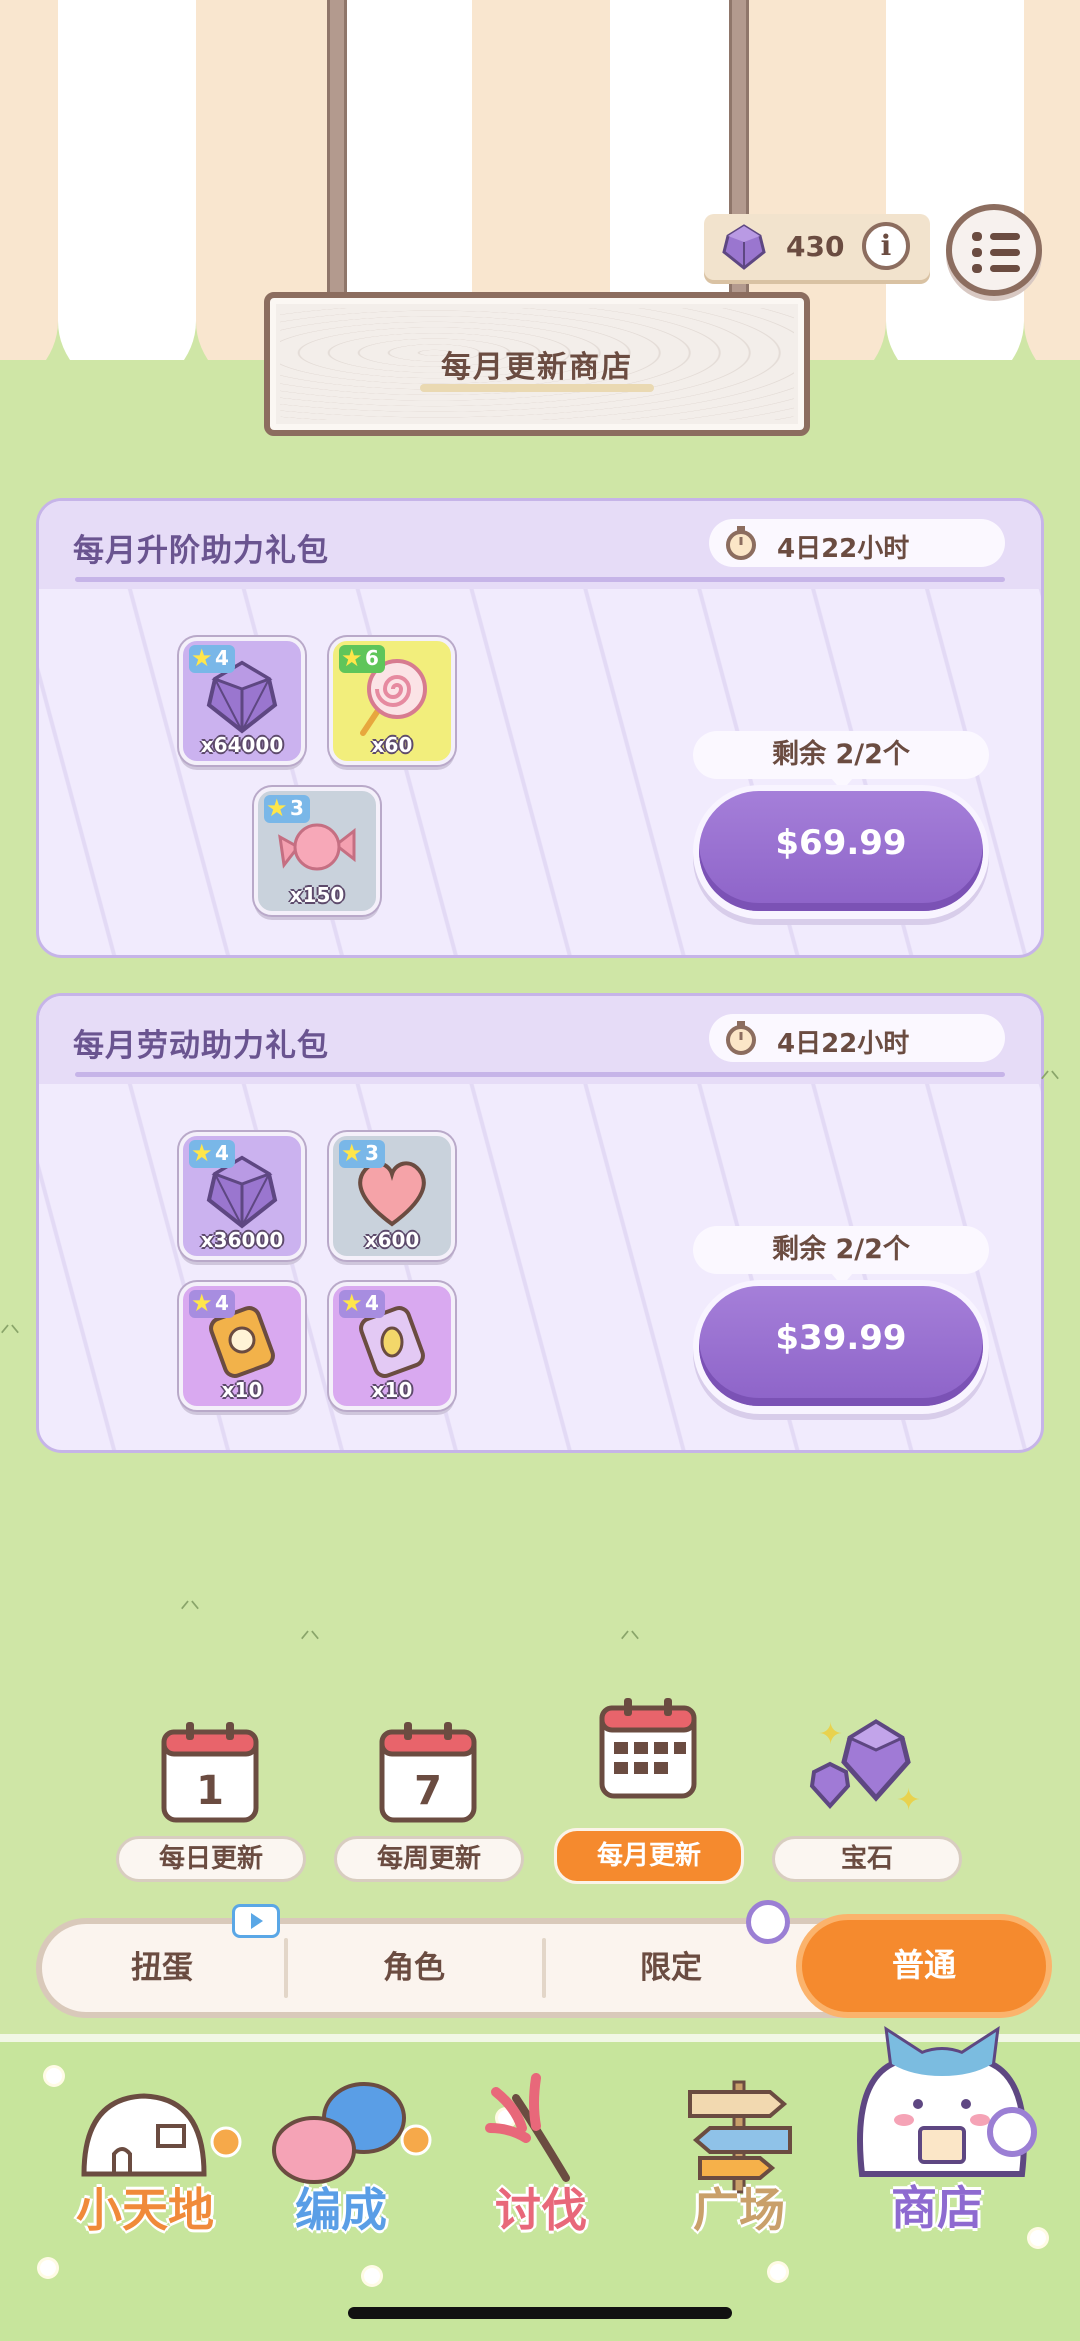 The width and height of the screenshot is (1080, 2341). I want to click on subtab-label: 每日更新, so click(211, 1859).